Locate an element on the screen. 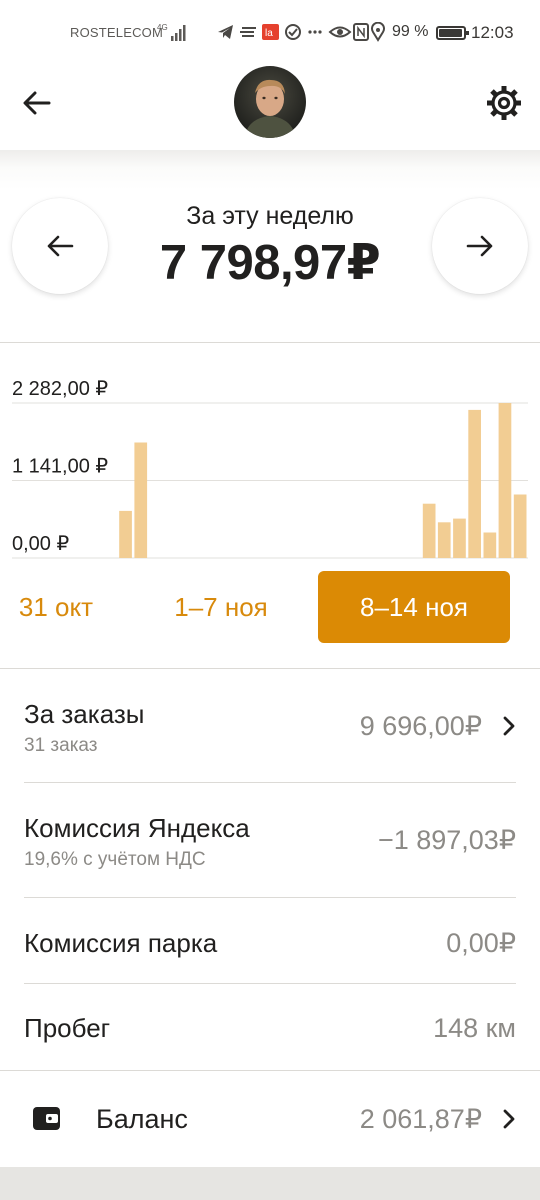 This screenshot has width=540, height=1200. row-value: 9 696,00₽ is located at coordinates (420, 726).